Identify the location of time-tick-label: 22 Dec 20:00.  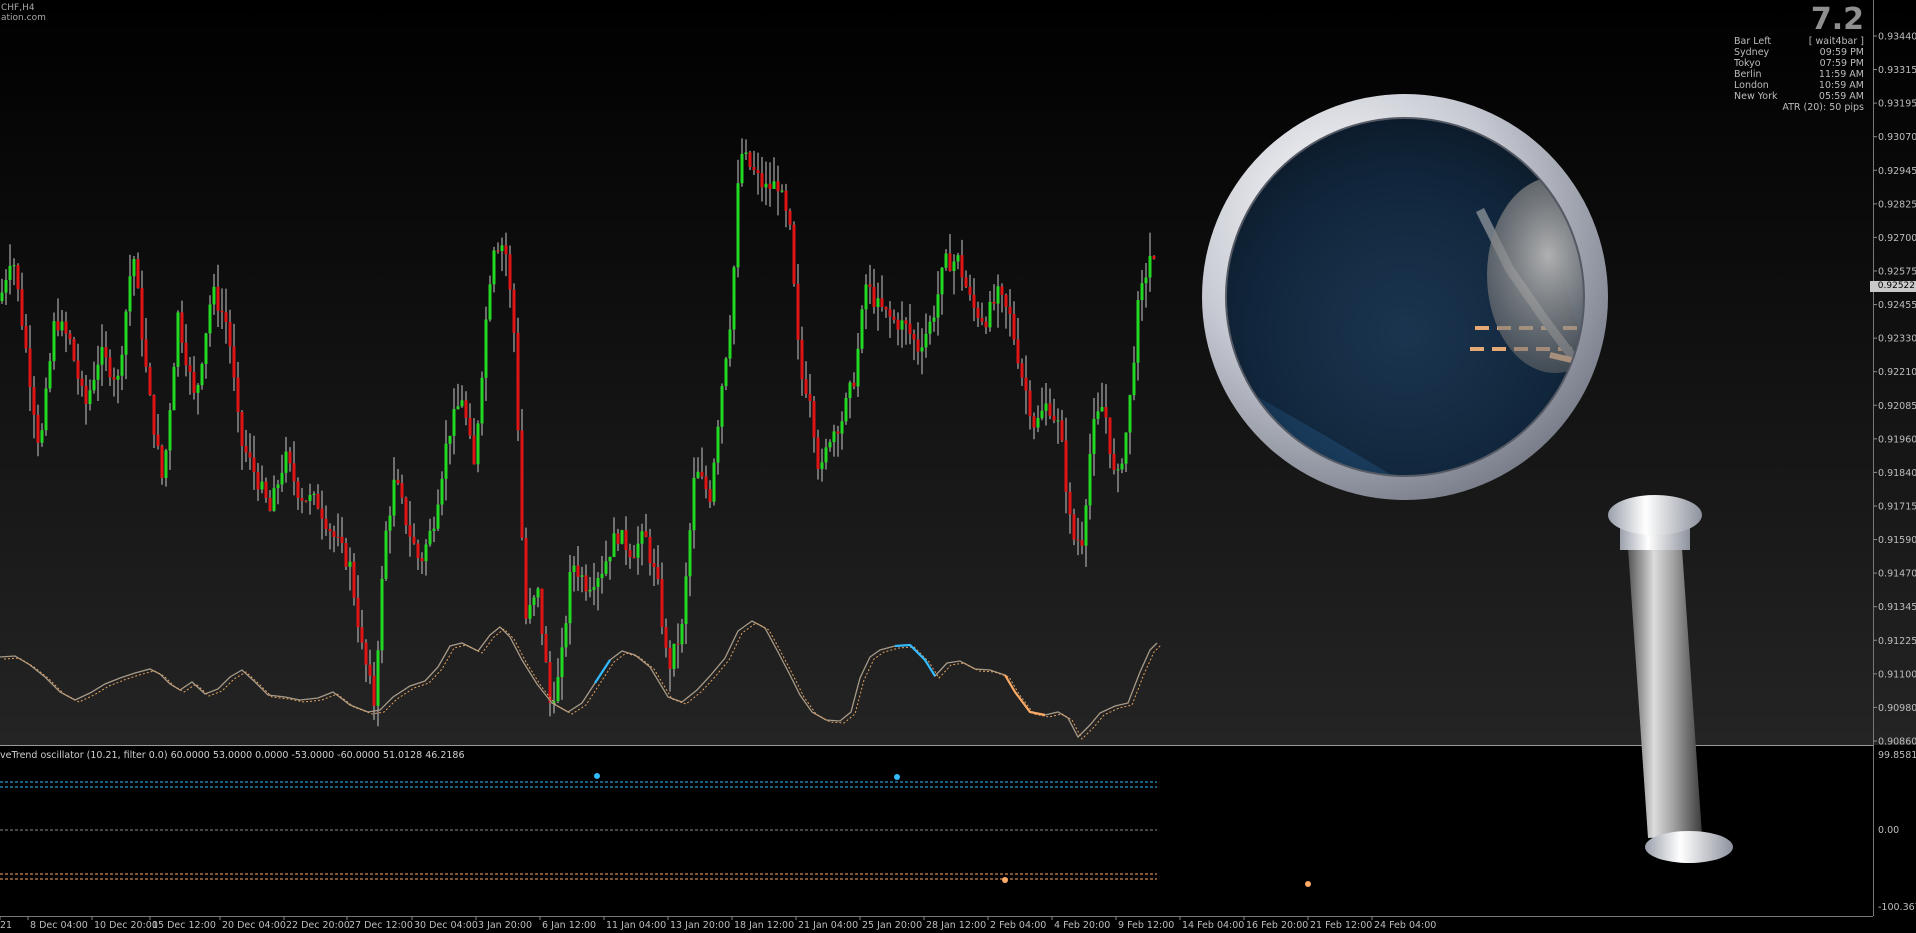
(318, 925).